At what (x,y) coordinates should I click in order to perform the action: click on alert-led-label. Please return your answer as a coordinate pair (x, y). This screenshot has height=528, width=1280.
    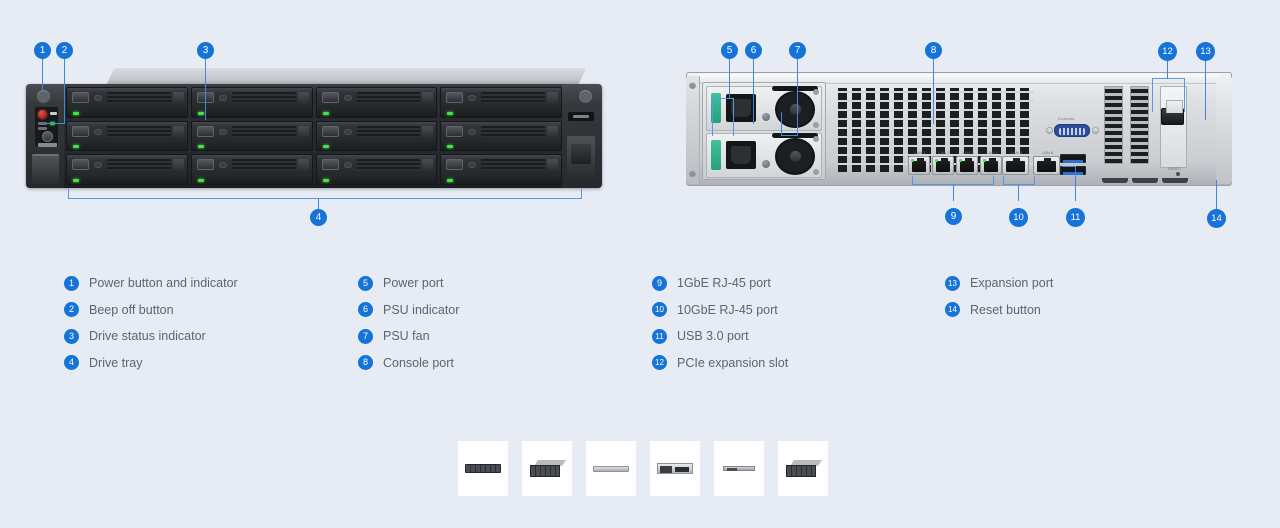
    Looking at the image, I should click on (42, 128).